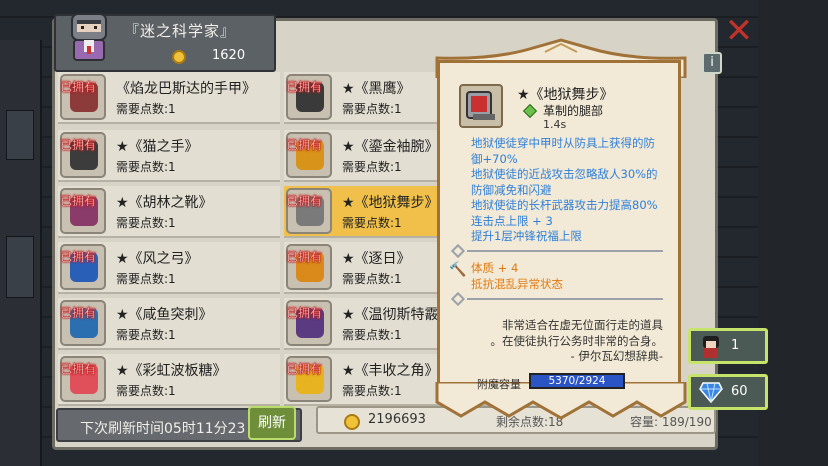 The height and width of the screenshot is (466, 828). I want to click on item-slot: 已拥有 ★《咸鱼突刺》 需要点数:1, so click(169, 324).